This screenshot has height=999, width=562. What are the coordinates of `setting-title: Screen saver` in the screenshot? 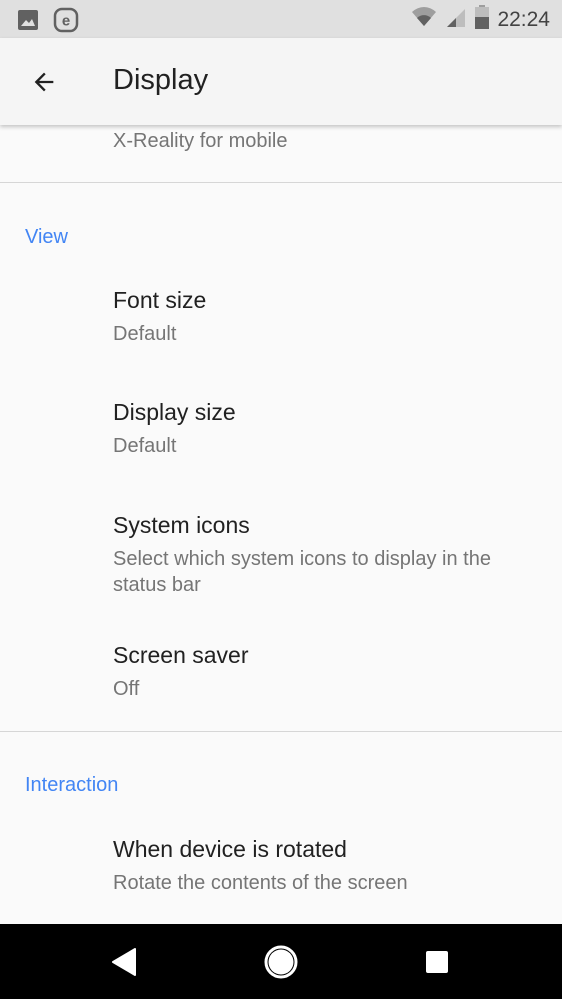 It's located at (181, 655).